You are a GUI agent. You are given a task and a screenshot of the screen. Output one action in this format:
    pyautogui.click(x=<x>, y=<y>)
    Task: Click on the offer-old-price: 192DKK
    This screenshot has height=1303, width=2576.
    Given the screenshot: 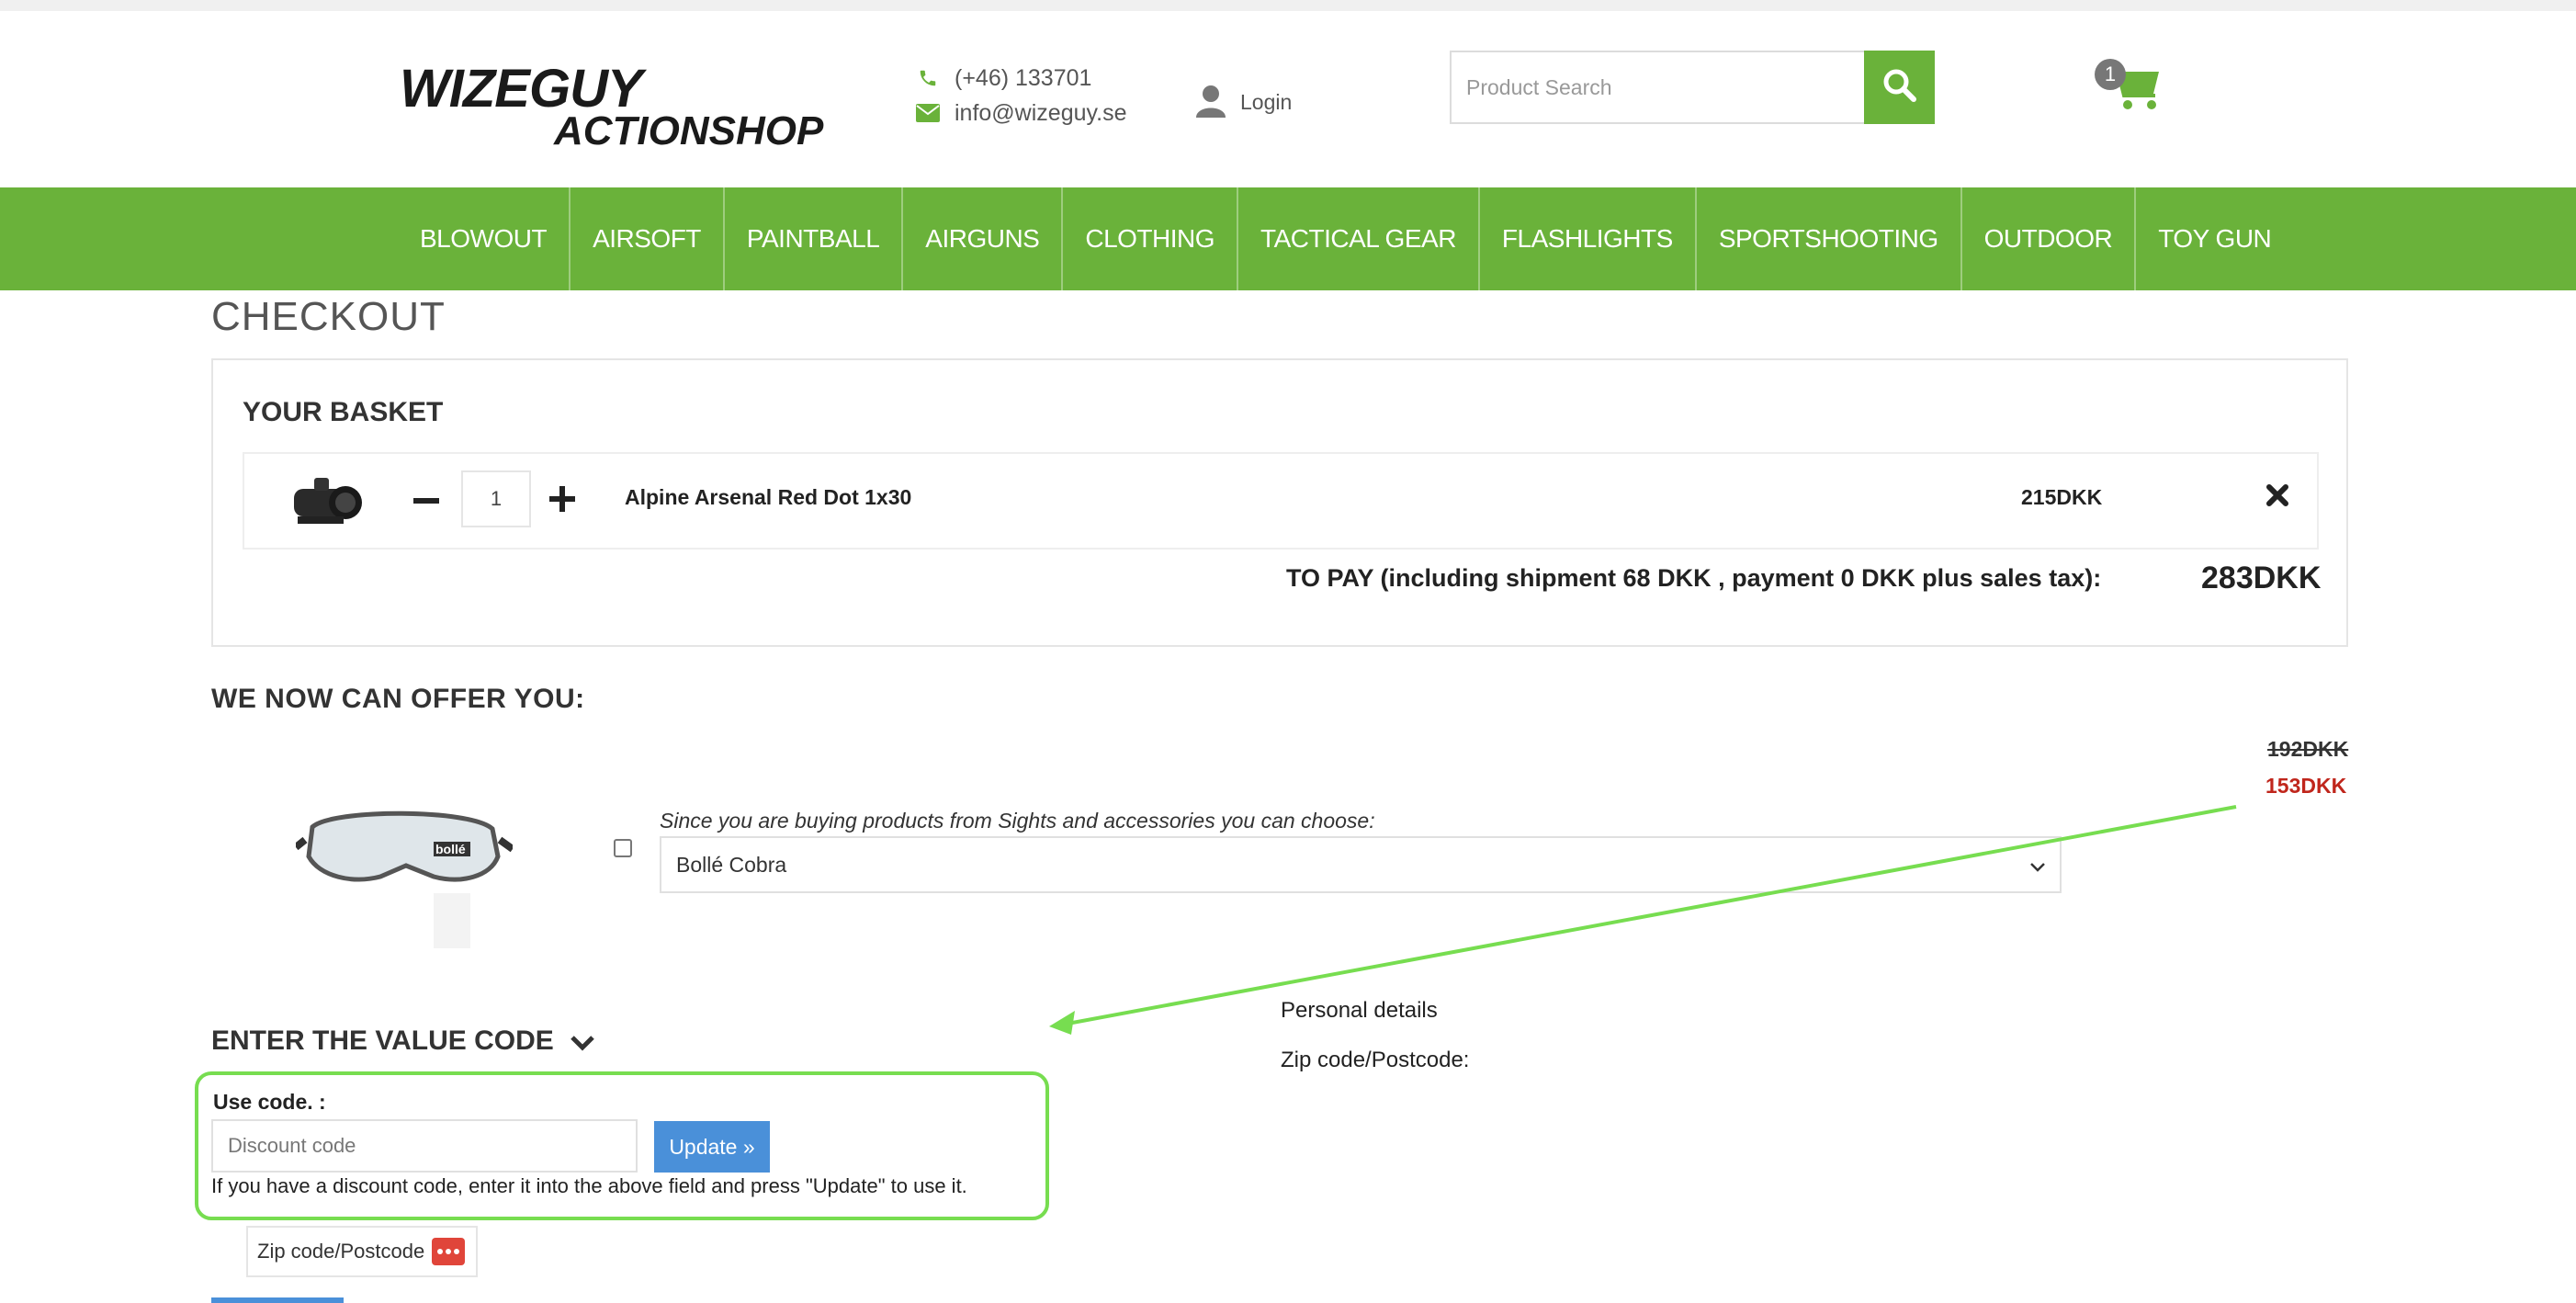 What is the action you would take?
    pyautogui.click(x=2308, y=749)
    